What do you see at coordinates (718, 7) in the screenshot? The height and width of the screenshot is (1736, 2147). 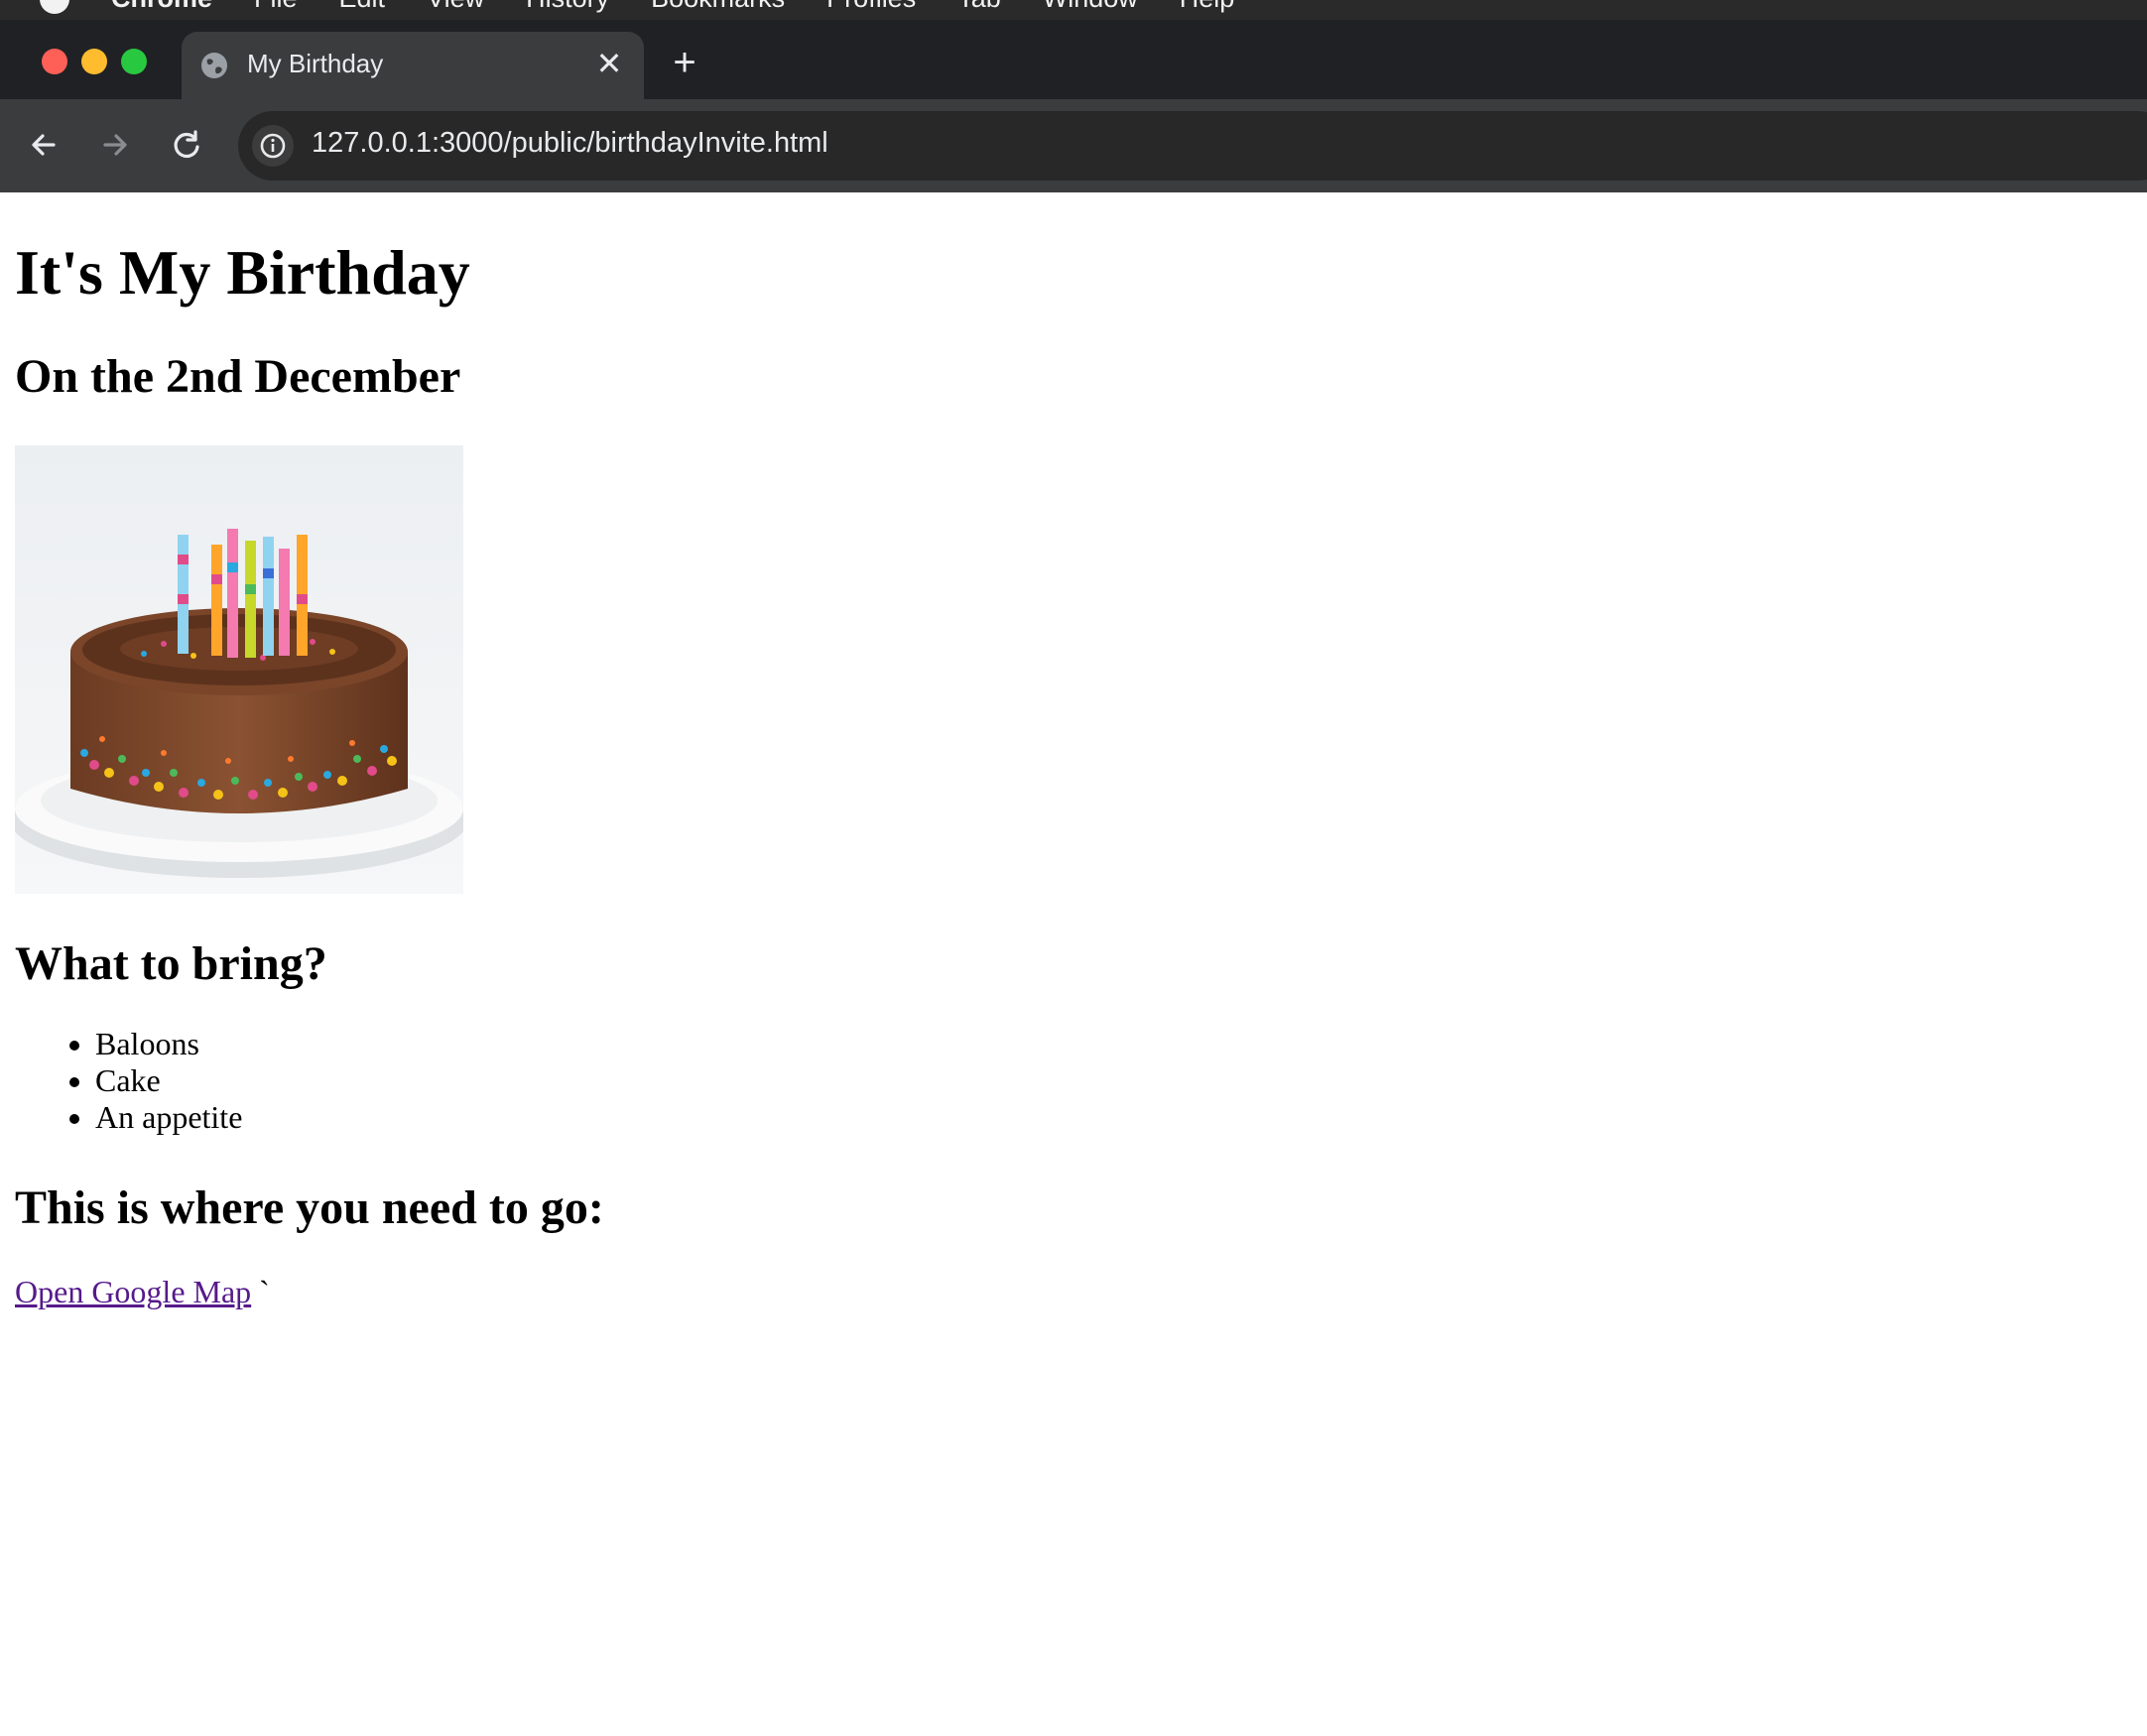 I see `menu-bookmarks: Bookmarks` at bounding box center [718, 7].